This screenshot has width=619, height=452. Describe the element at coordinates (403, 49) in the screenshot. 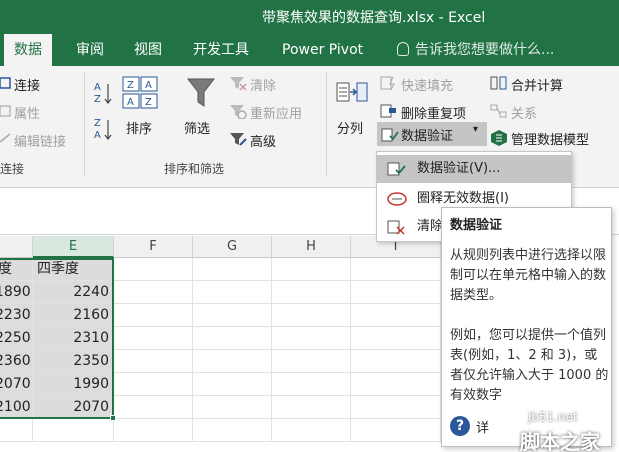

I see `lightbulb-icon` at that location.